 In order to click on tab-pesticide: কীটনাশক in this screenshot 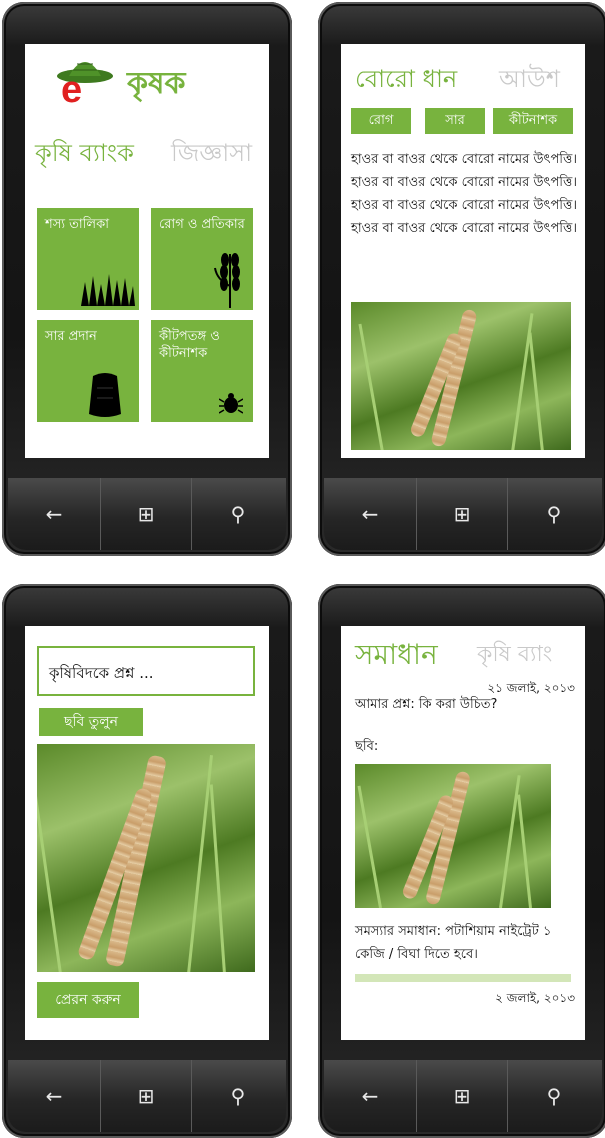, I will do `click(533, 121)`.